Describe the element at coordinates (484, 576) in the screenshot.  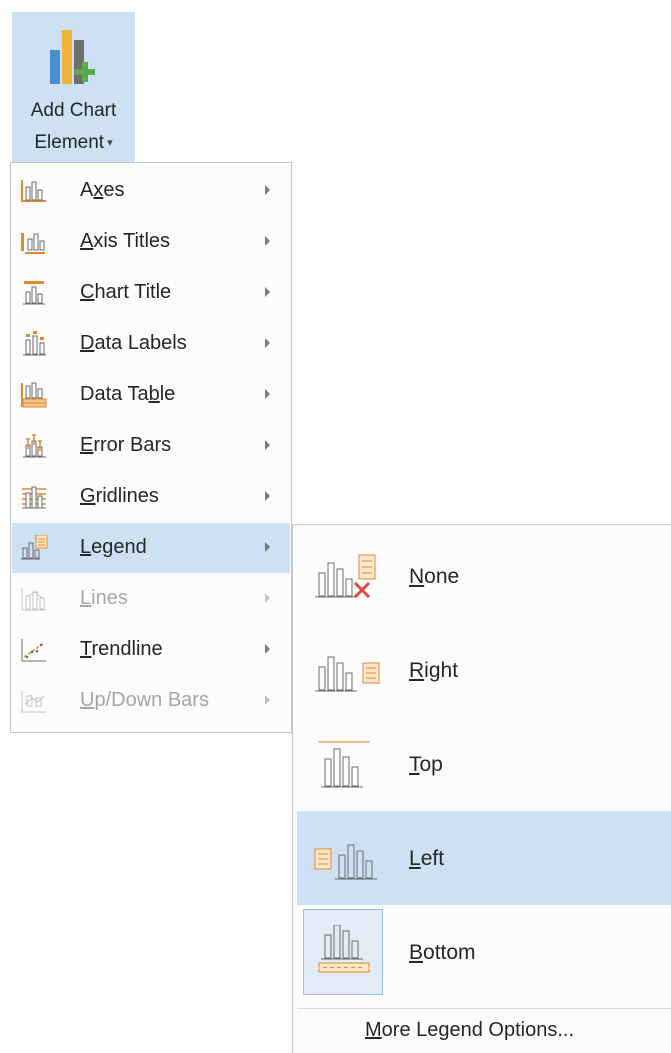
I see `legend-option-none: None` at that location.